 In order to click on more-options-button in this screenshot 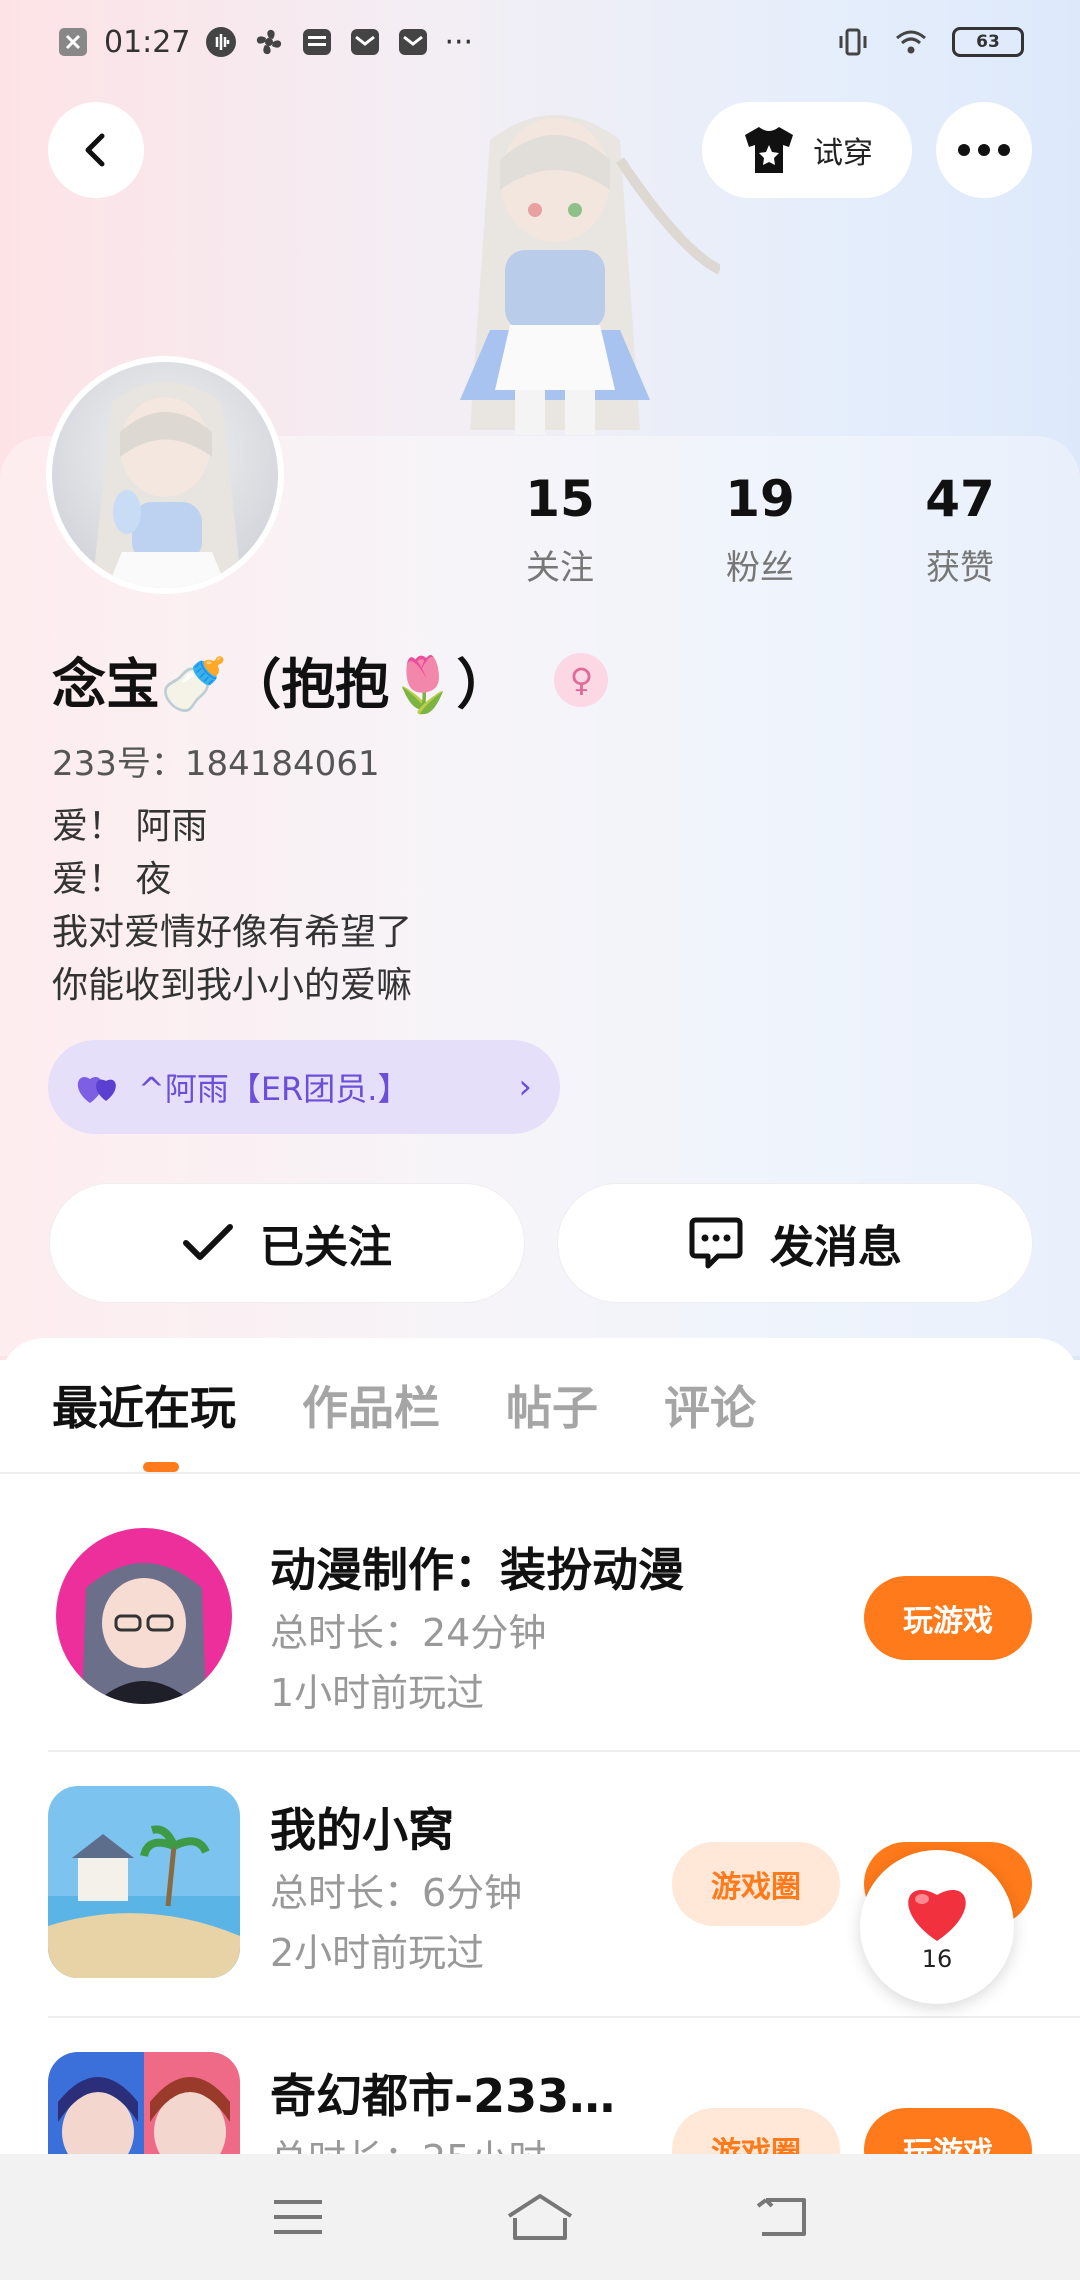, I will do `click(984, 150)`.